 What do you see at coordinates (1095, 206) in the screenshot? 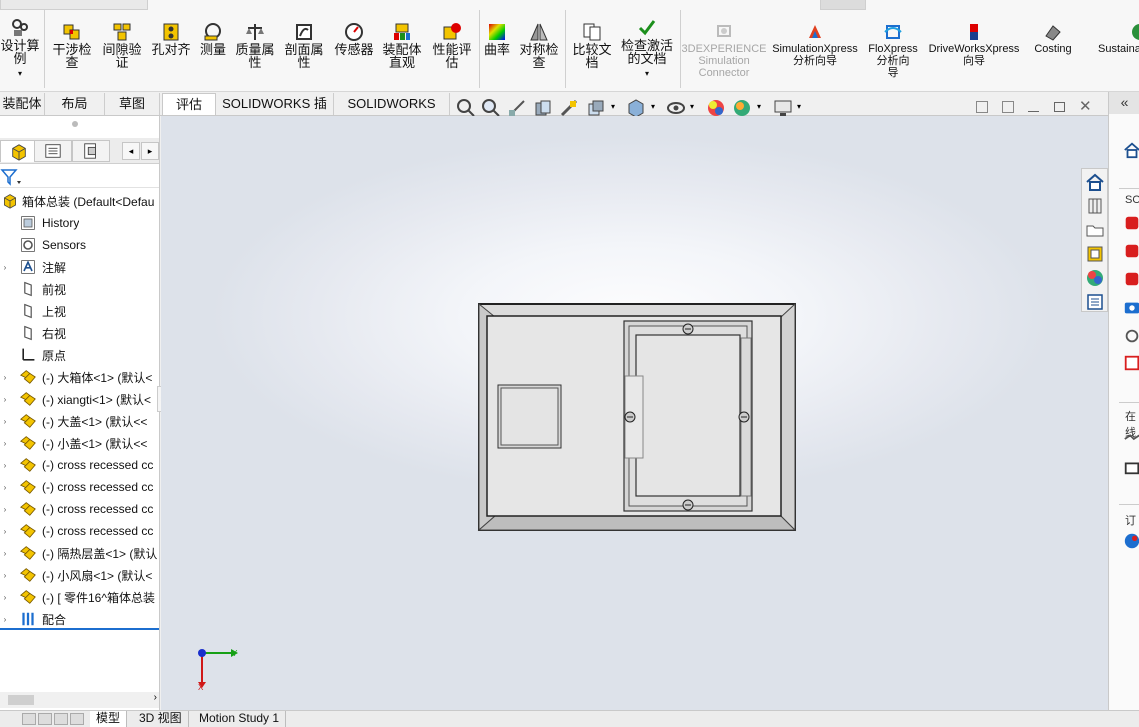
I see `design-library-icon` at bounding box center [1095, 206].